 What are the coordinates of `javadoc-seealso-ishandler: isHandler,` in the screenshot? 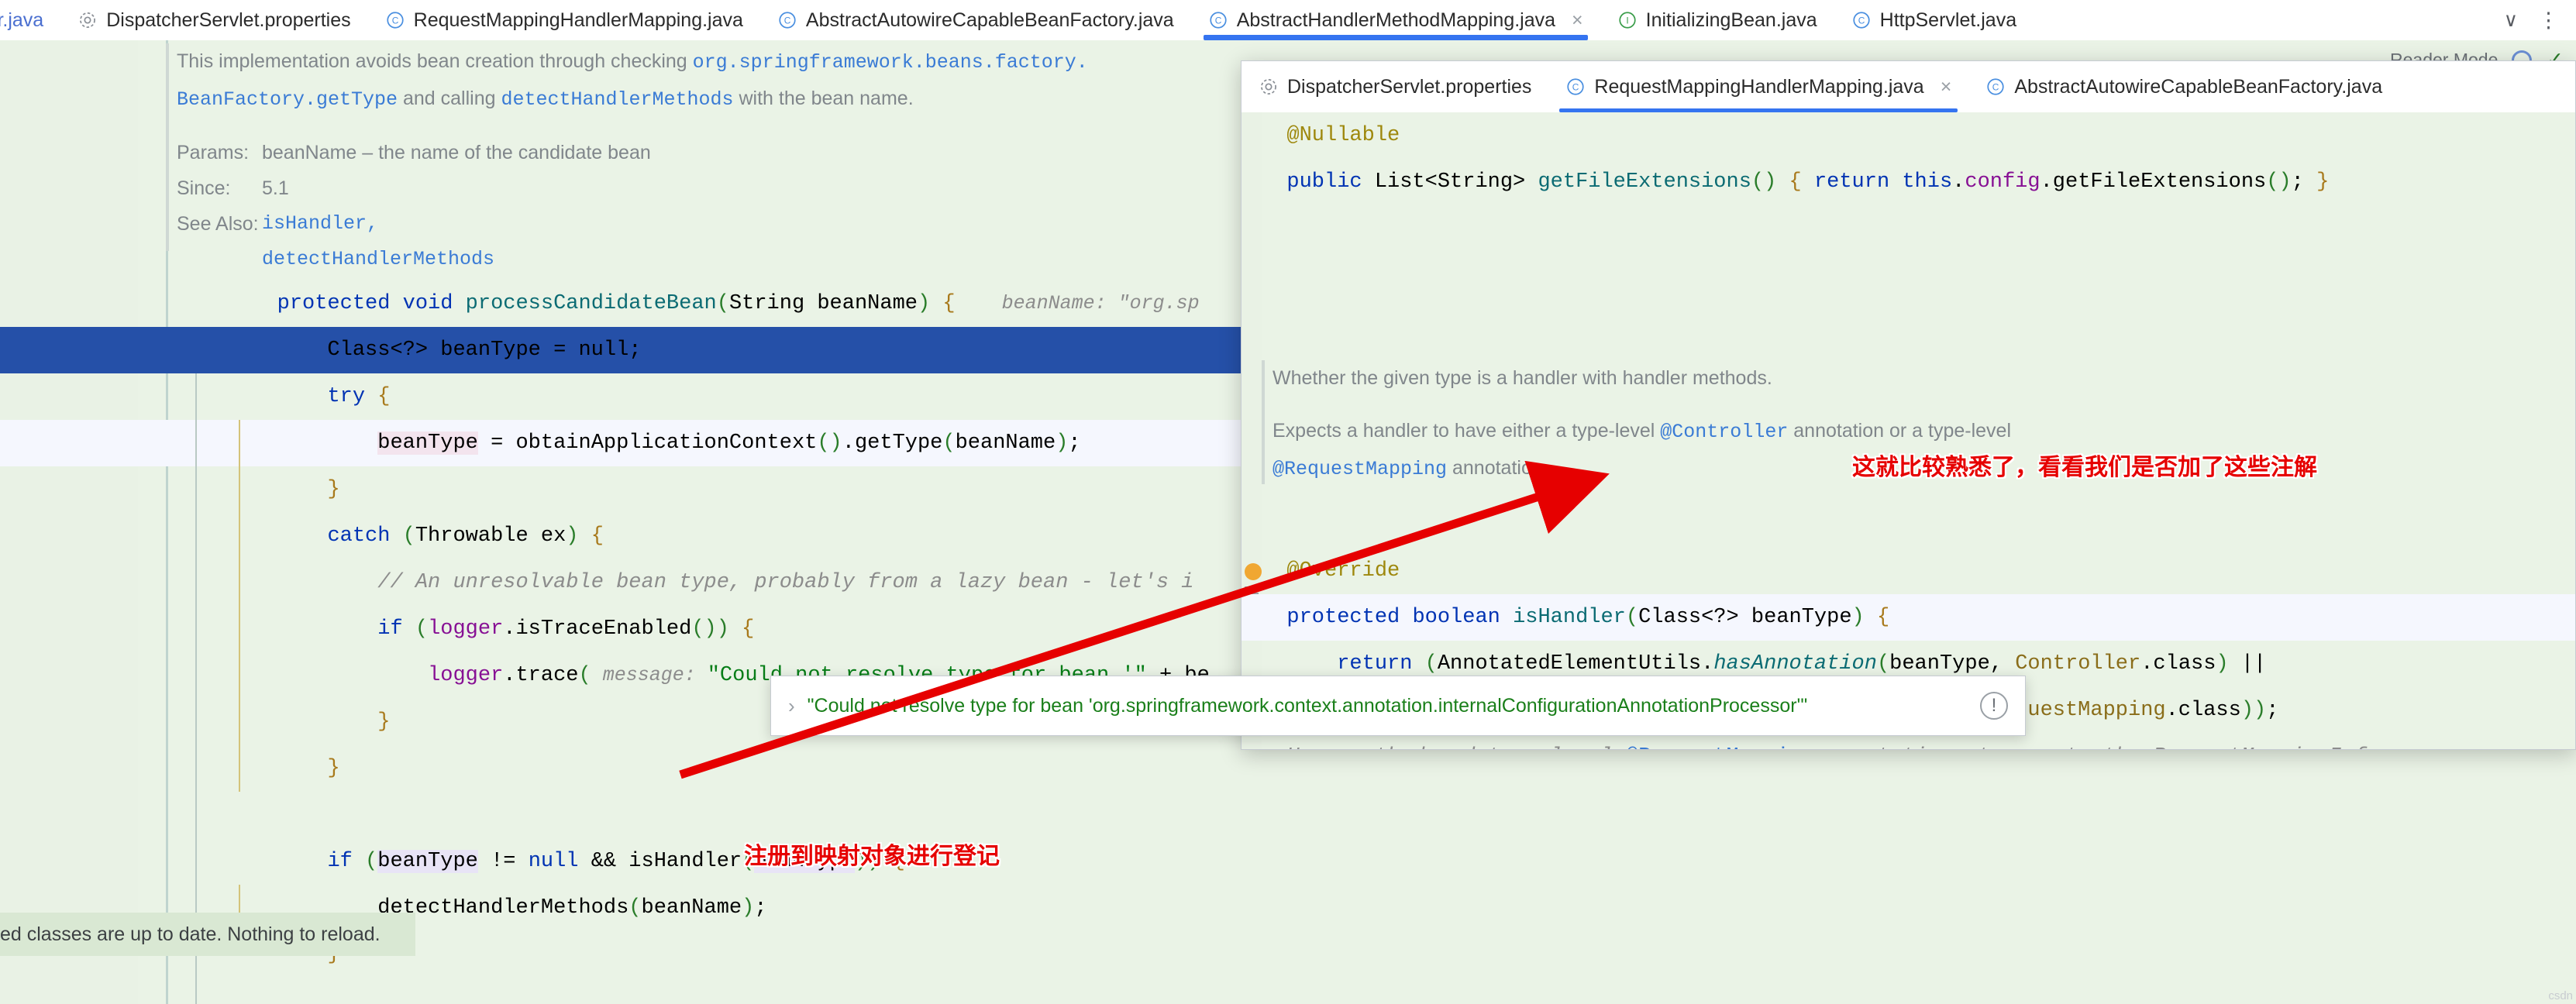 It's located at (378, 224).